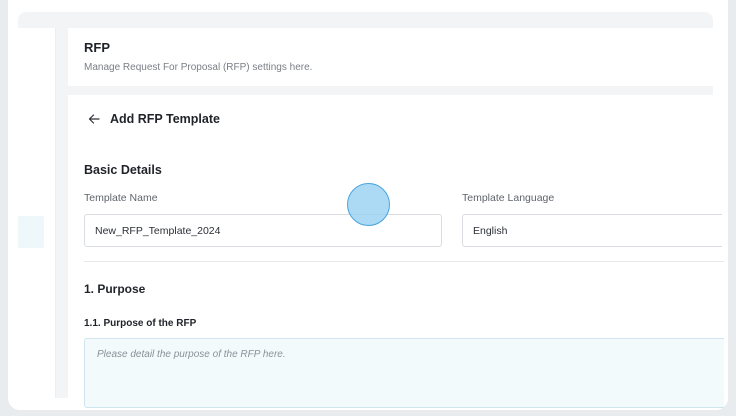 Image resolution: width=736 pixels, height=416 pixels. Describe the element at coordinates (263, 230) in the screenshot. I see `template-name-input` at that location.